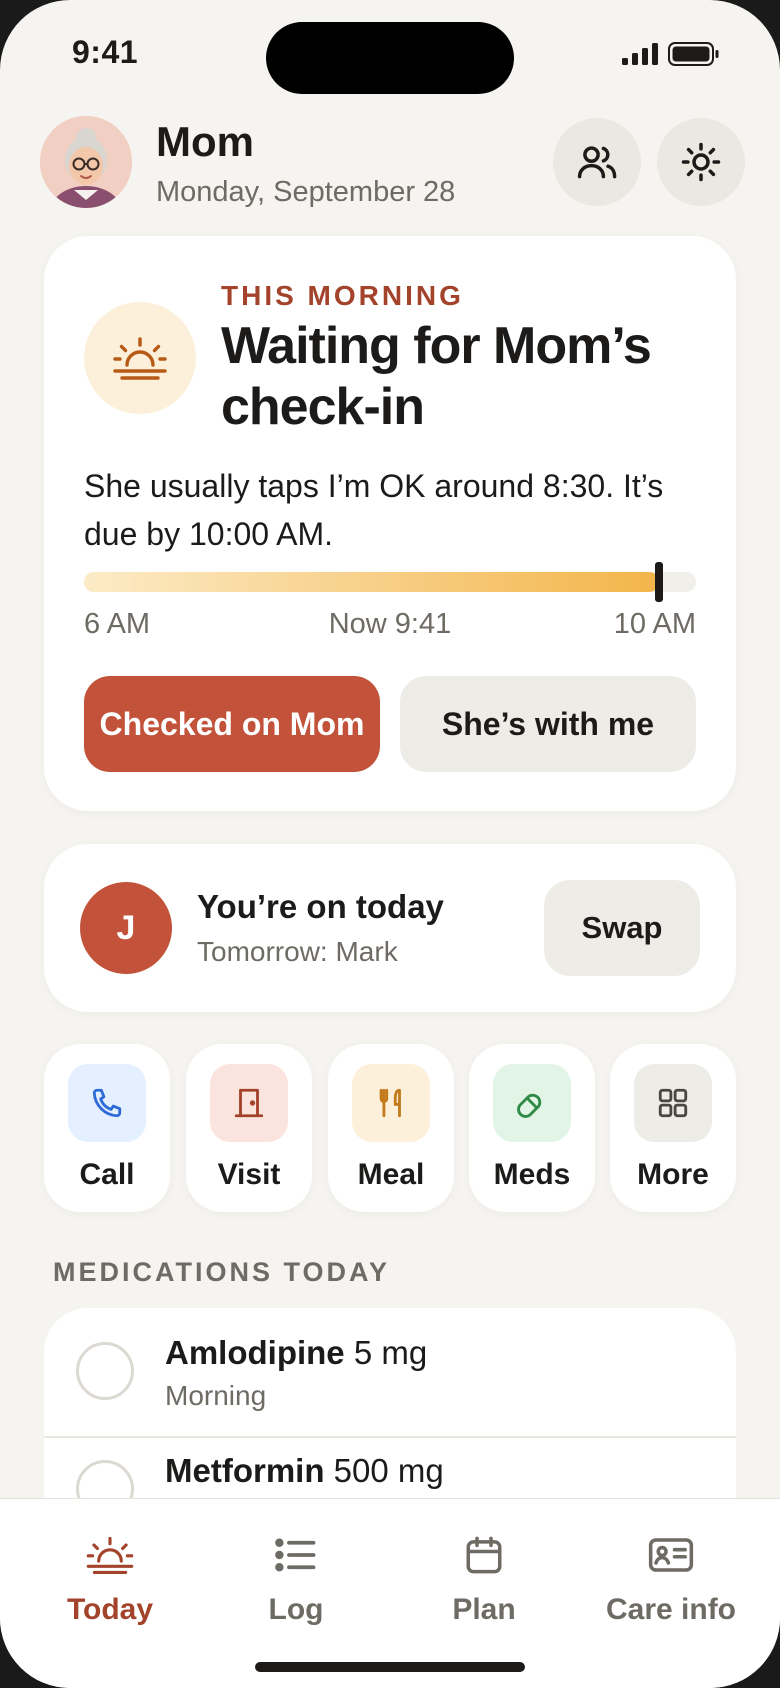 The height and width of the screenshot is (1688, 780). What do you see at coordinates (529, 1105) in the screenshot?
I see `pill-icon` at bounding box center [529, 1105].